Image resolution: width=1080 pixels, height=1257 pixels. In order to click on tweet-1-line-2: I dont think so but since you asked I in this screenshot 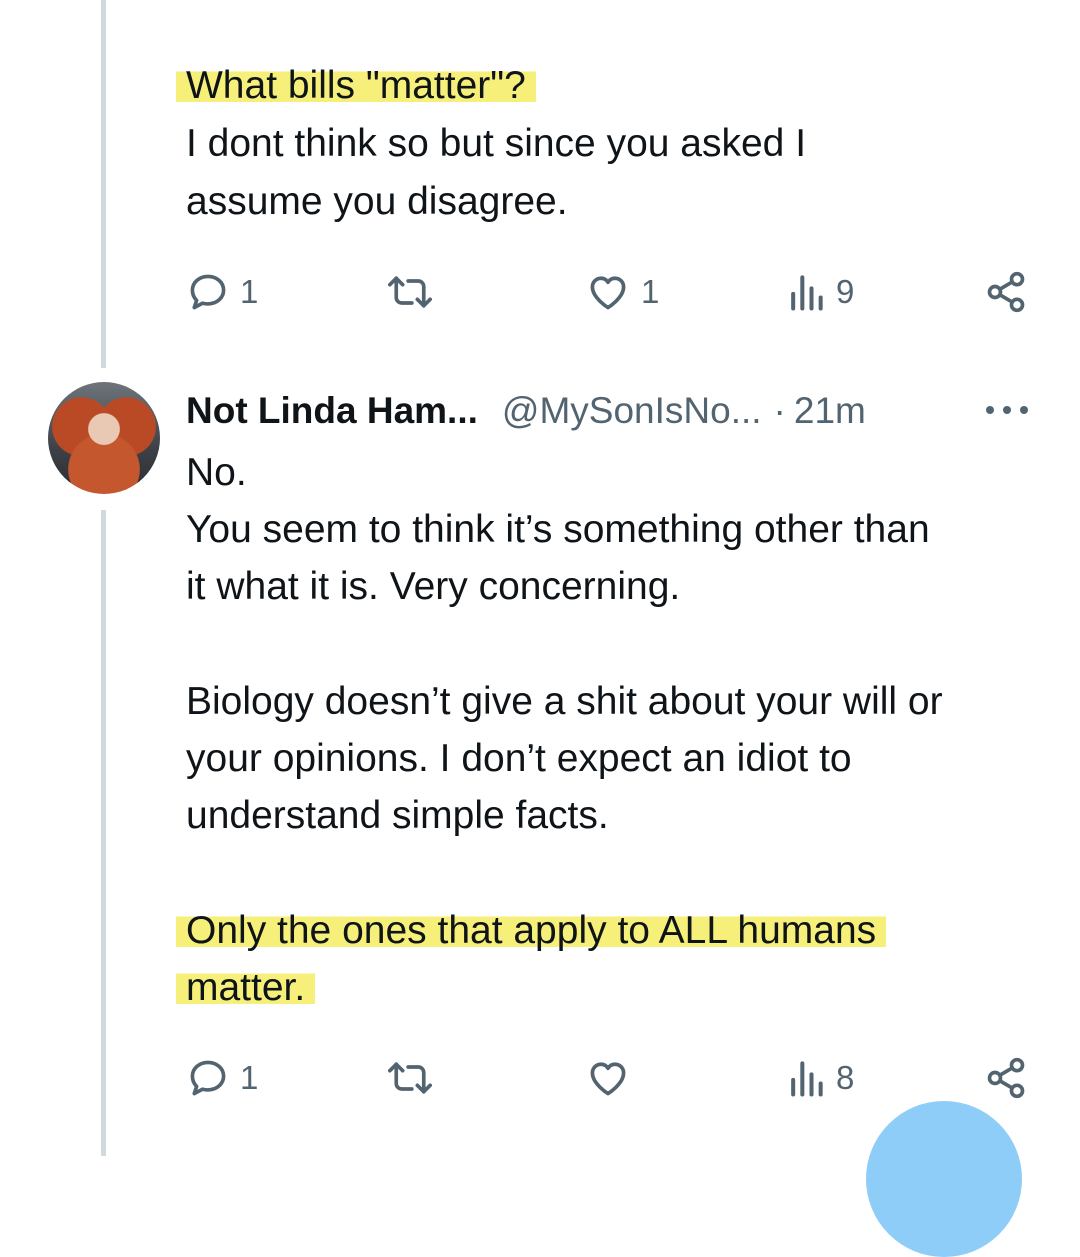, I will do `click(496, 143)`.